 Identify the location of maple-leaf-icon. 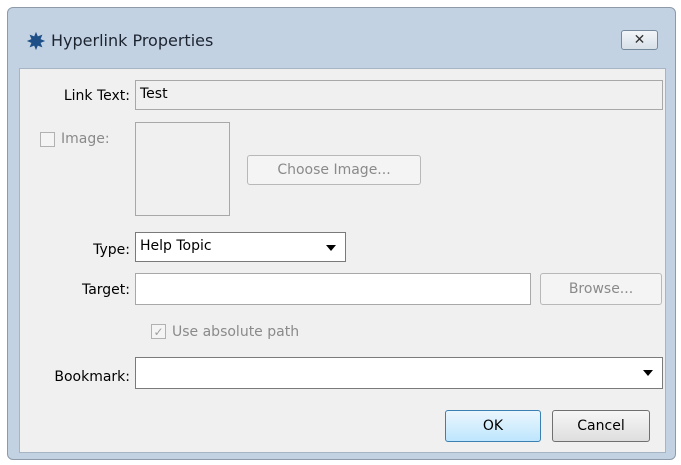
(36, 41).